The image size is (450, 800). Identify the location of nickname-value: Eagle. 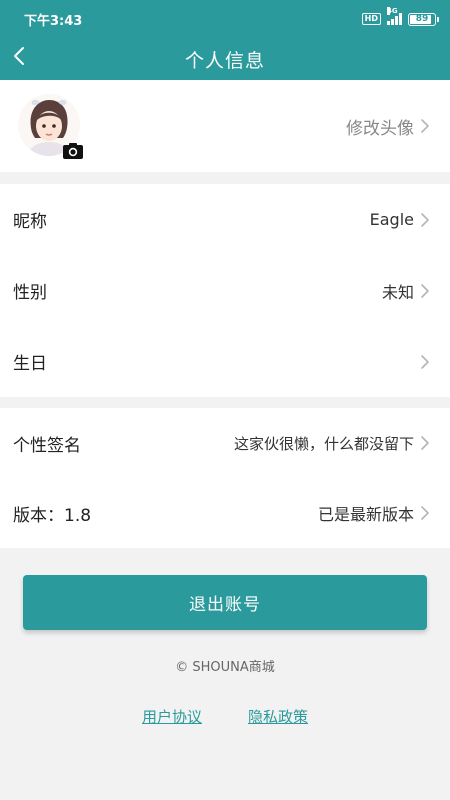
(391, 219).